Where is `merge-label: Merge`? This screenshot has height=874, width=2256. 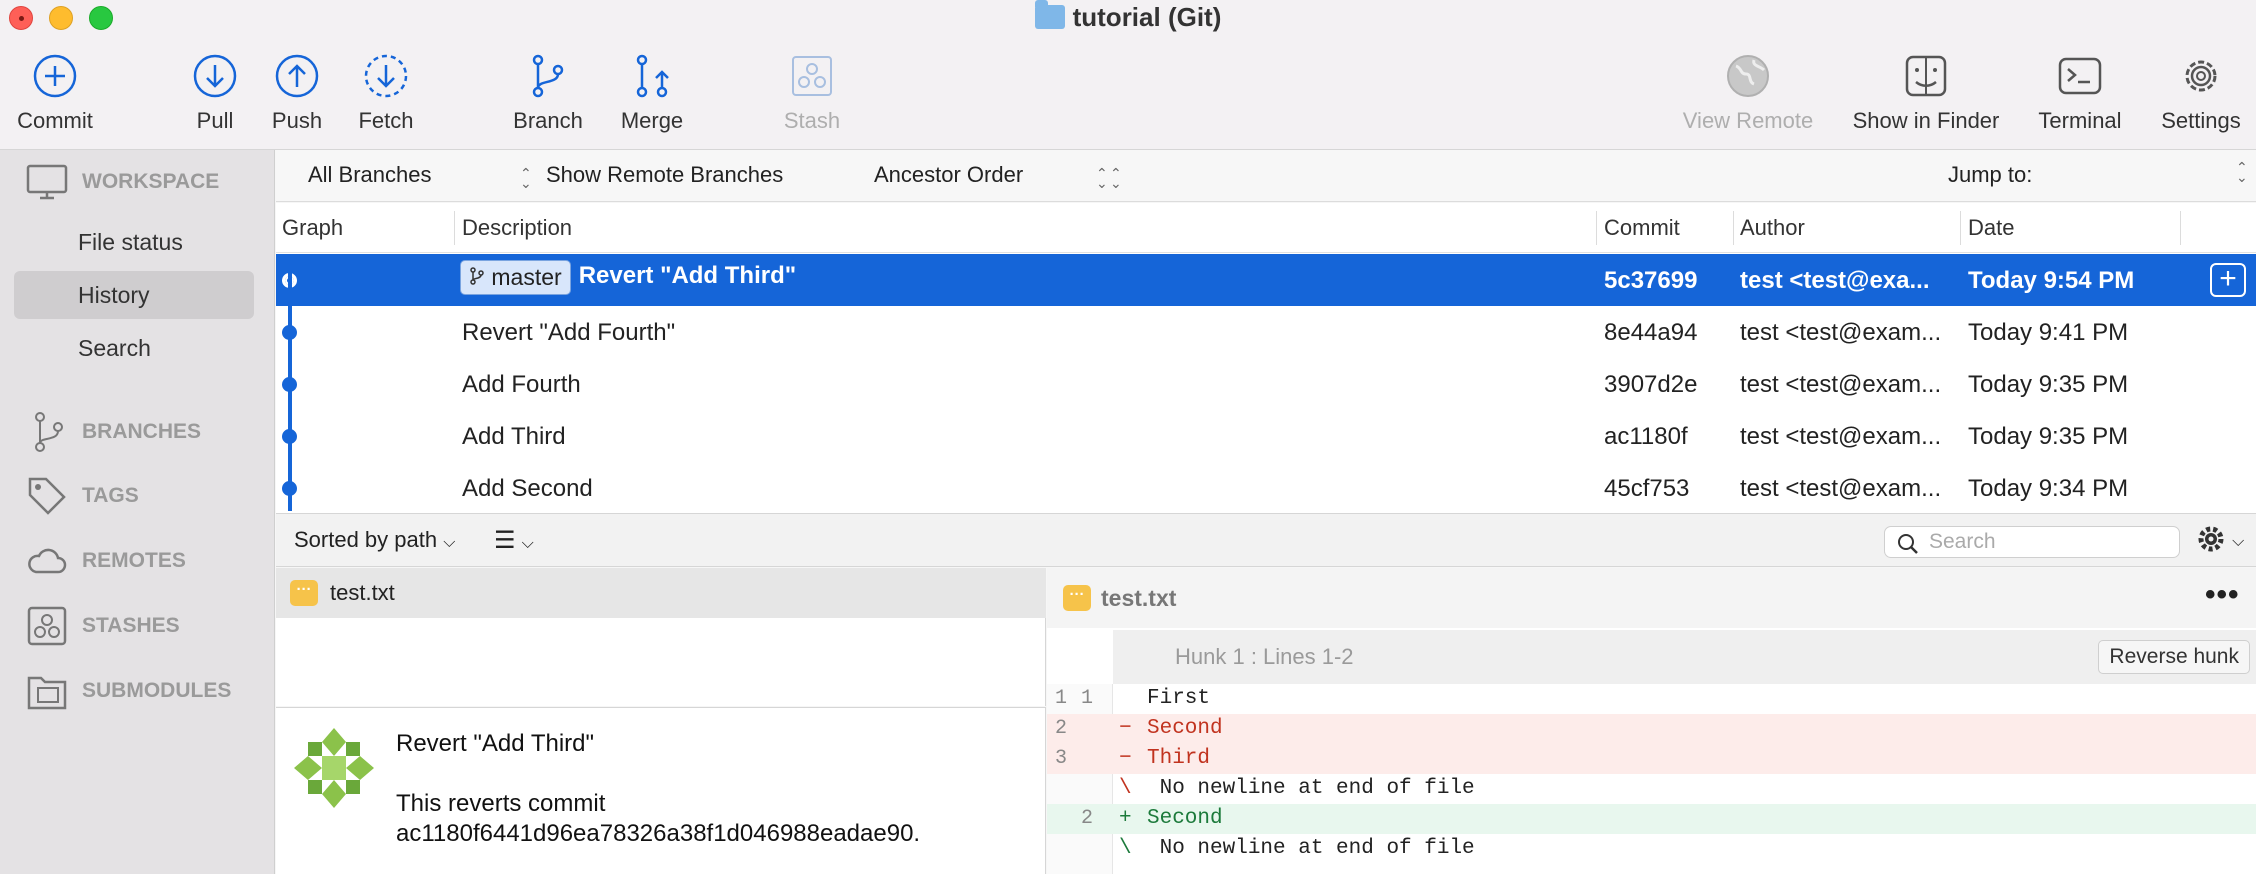
merge-label: Merge is located at coordinates (652, 120).